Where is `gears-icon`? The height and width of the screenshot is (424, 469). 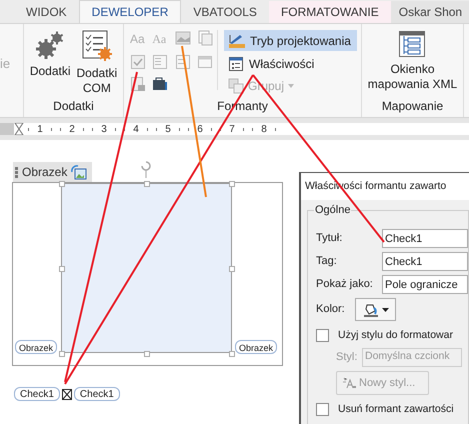
gears-icon is located at coordinates (50, 45).